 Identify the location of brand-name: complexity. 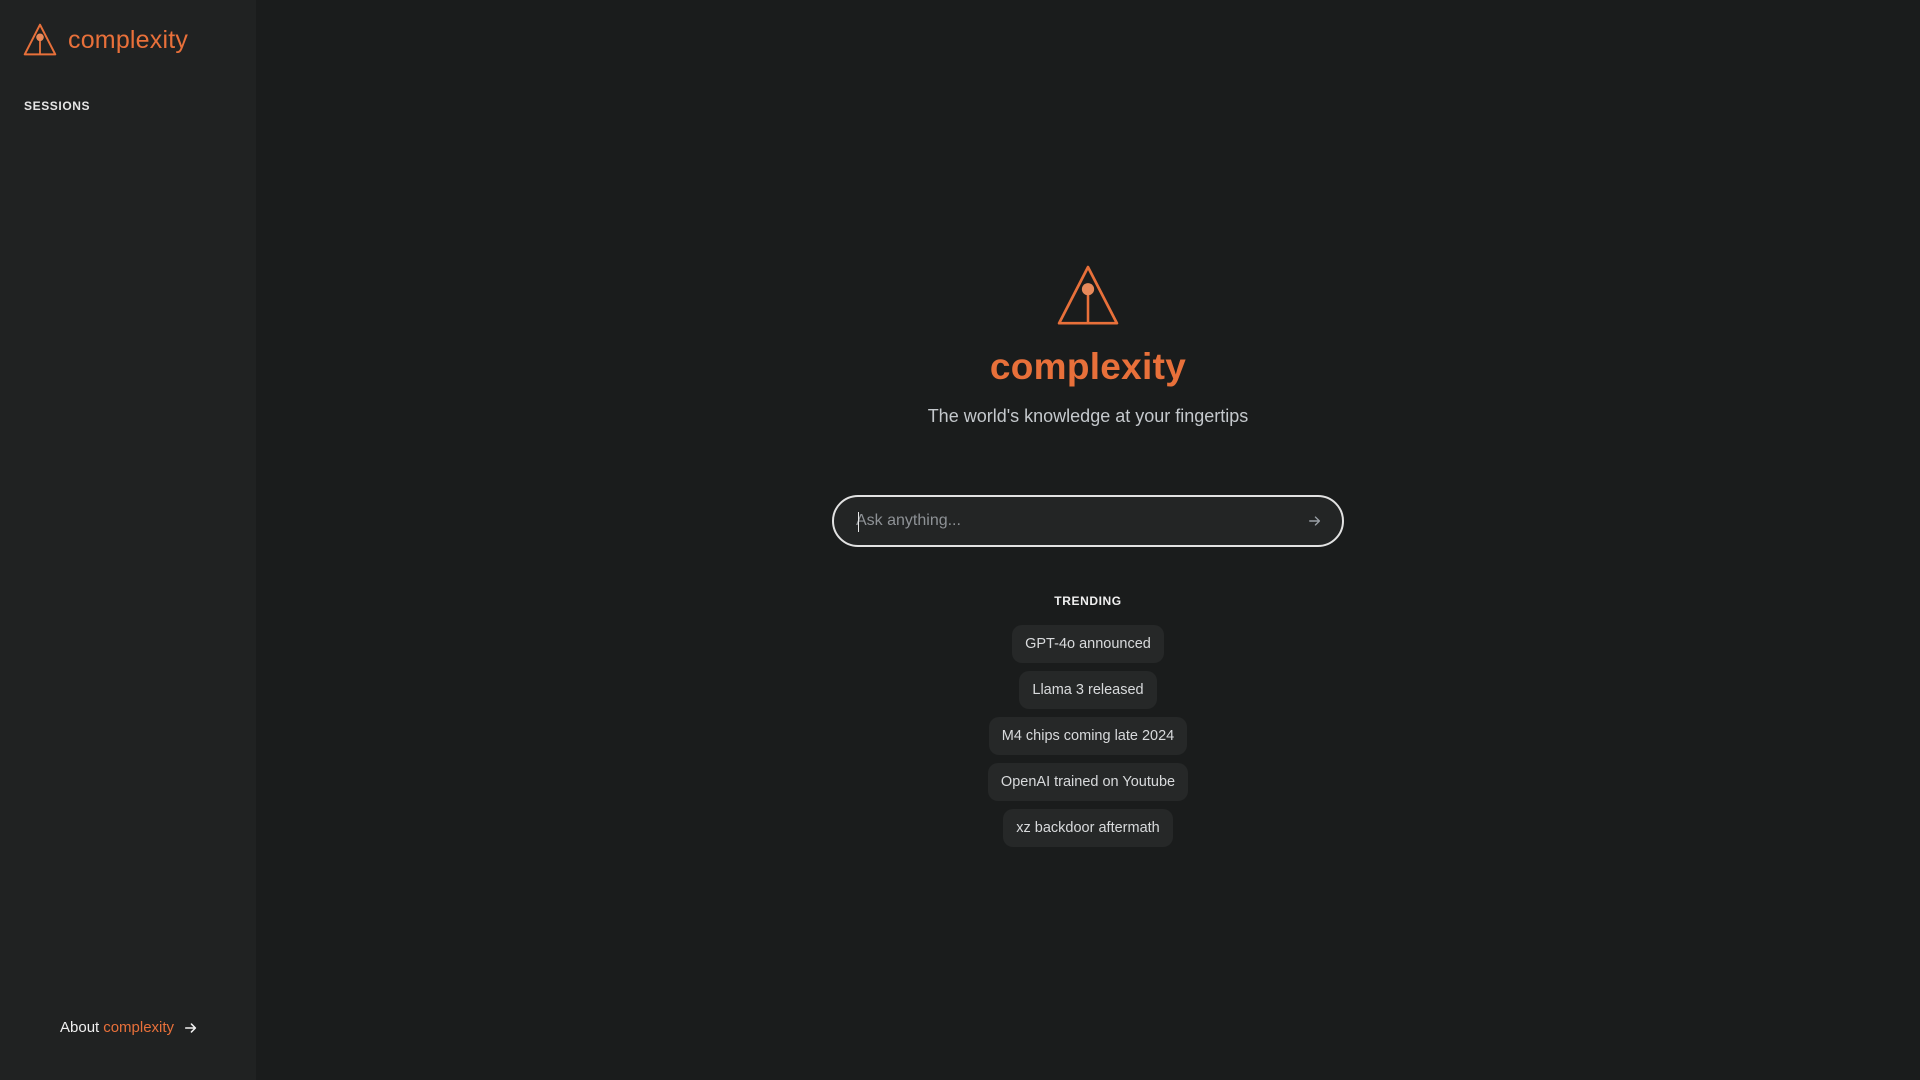
(128, 39).